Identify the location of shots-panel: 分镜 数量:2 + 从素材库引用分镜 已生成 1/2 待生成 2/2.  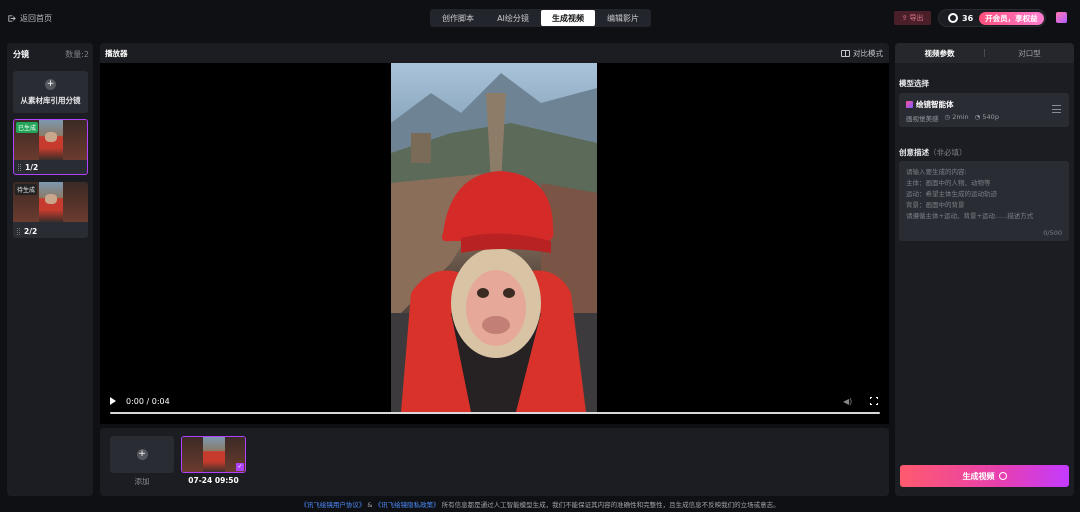
(50, 269).